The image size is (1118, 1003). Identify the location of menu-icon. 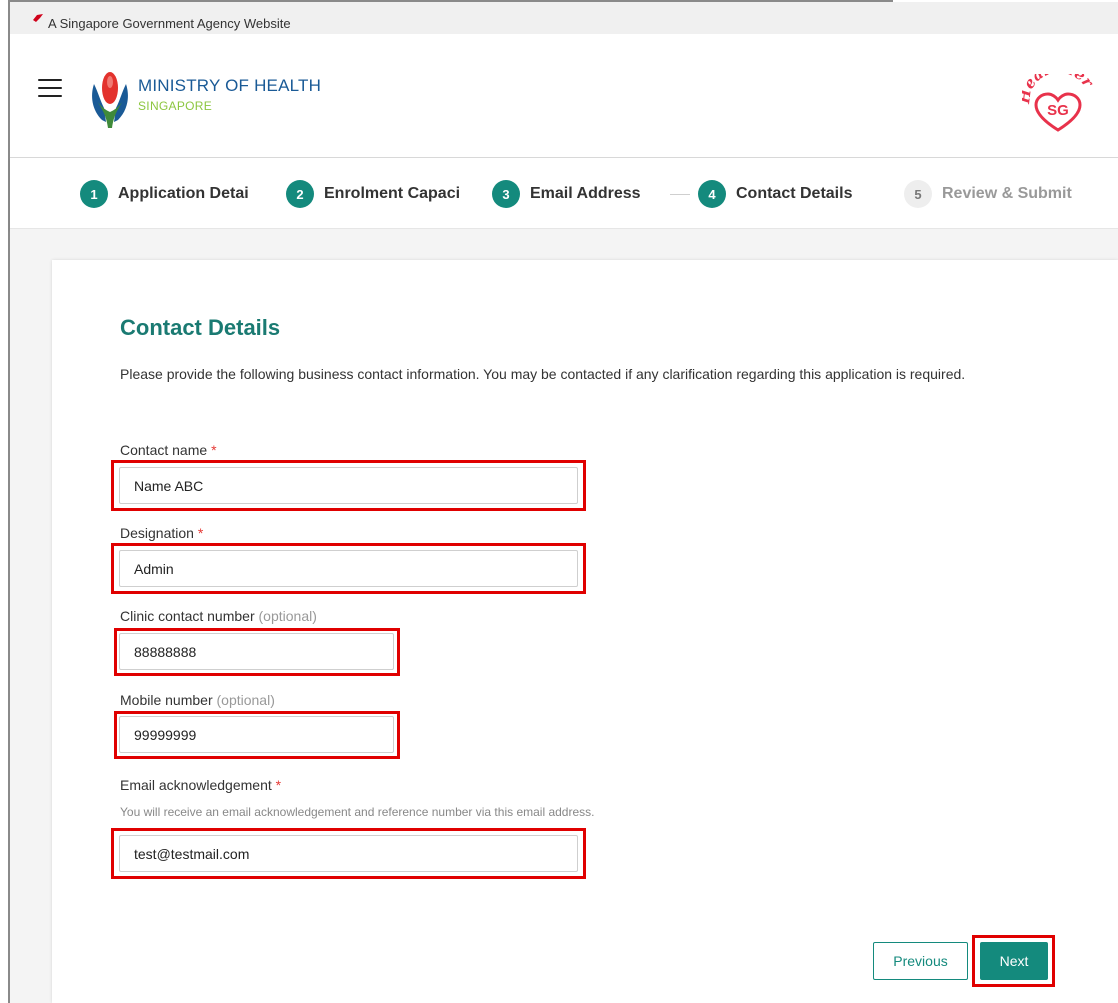
(50, 89).